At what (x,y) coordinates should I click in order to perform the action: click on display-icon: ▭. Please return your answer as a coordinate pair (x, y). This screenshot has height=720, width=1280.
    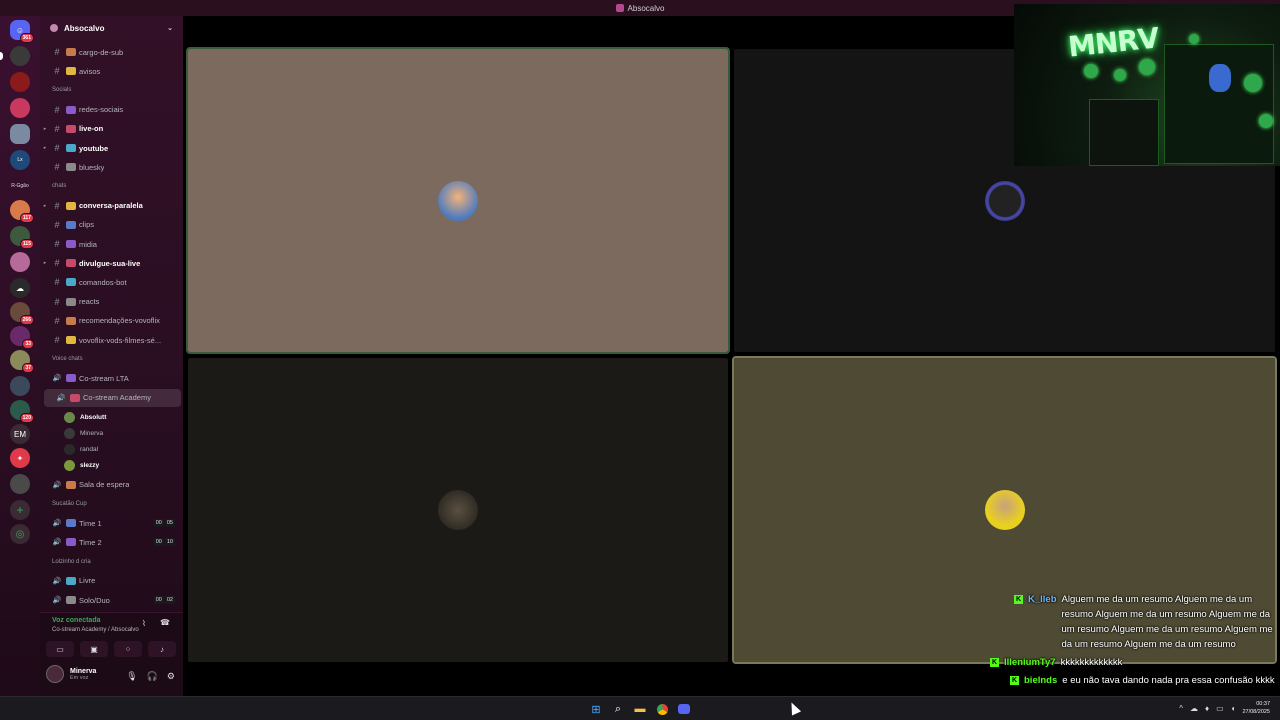
    Looking at the image, I should click on (1220, 708).